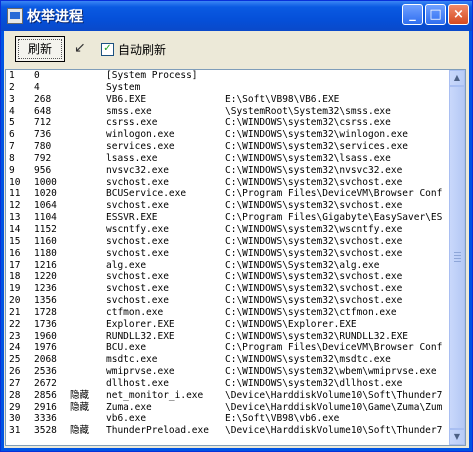 The image size is (473, 452). What do you see at coordinates (43, 170) in the screenshot?
I see `process-pid: 956` at bounding box center [43, 170].